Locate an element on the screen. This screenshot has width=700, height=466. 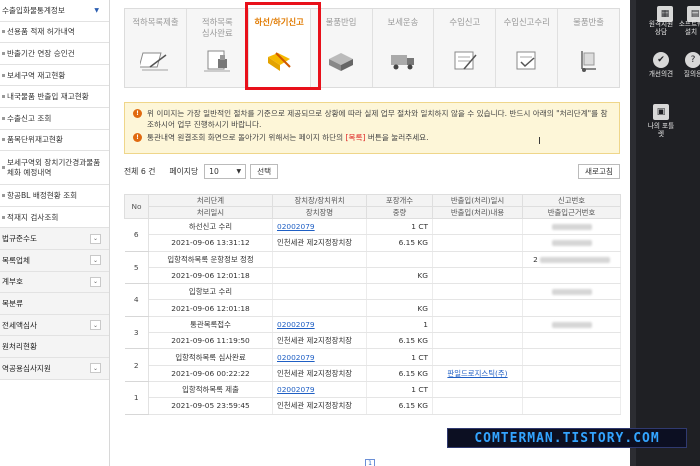
col-header-inout-content: 반출입(처리)내용 is located at coordinates (477, 212).